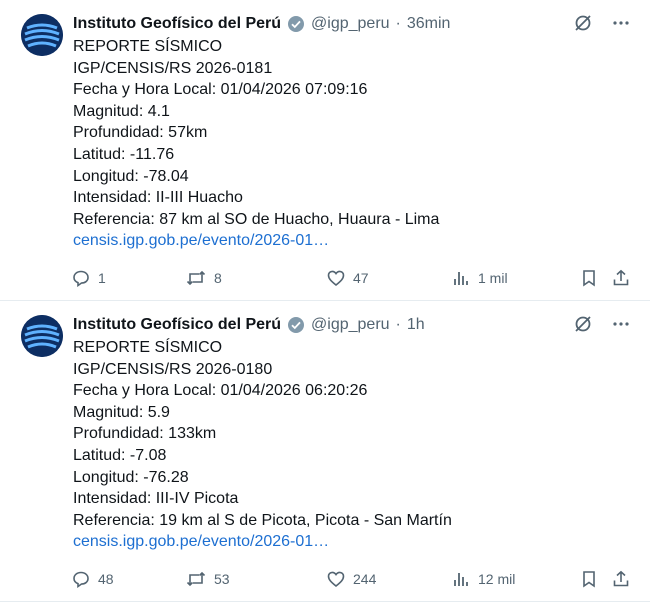  What do you see at coordinates (493, 278) in the screenshot?
I see `views-count: 1 mil` at bounding box center [493, 278].